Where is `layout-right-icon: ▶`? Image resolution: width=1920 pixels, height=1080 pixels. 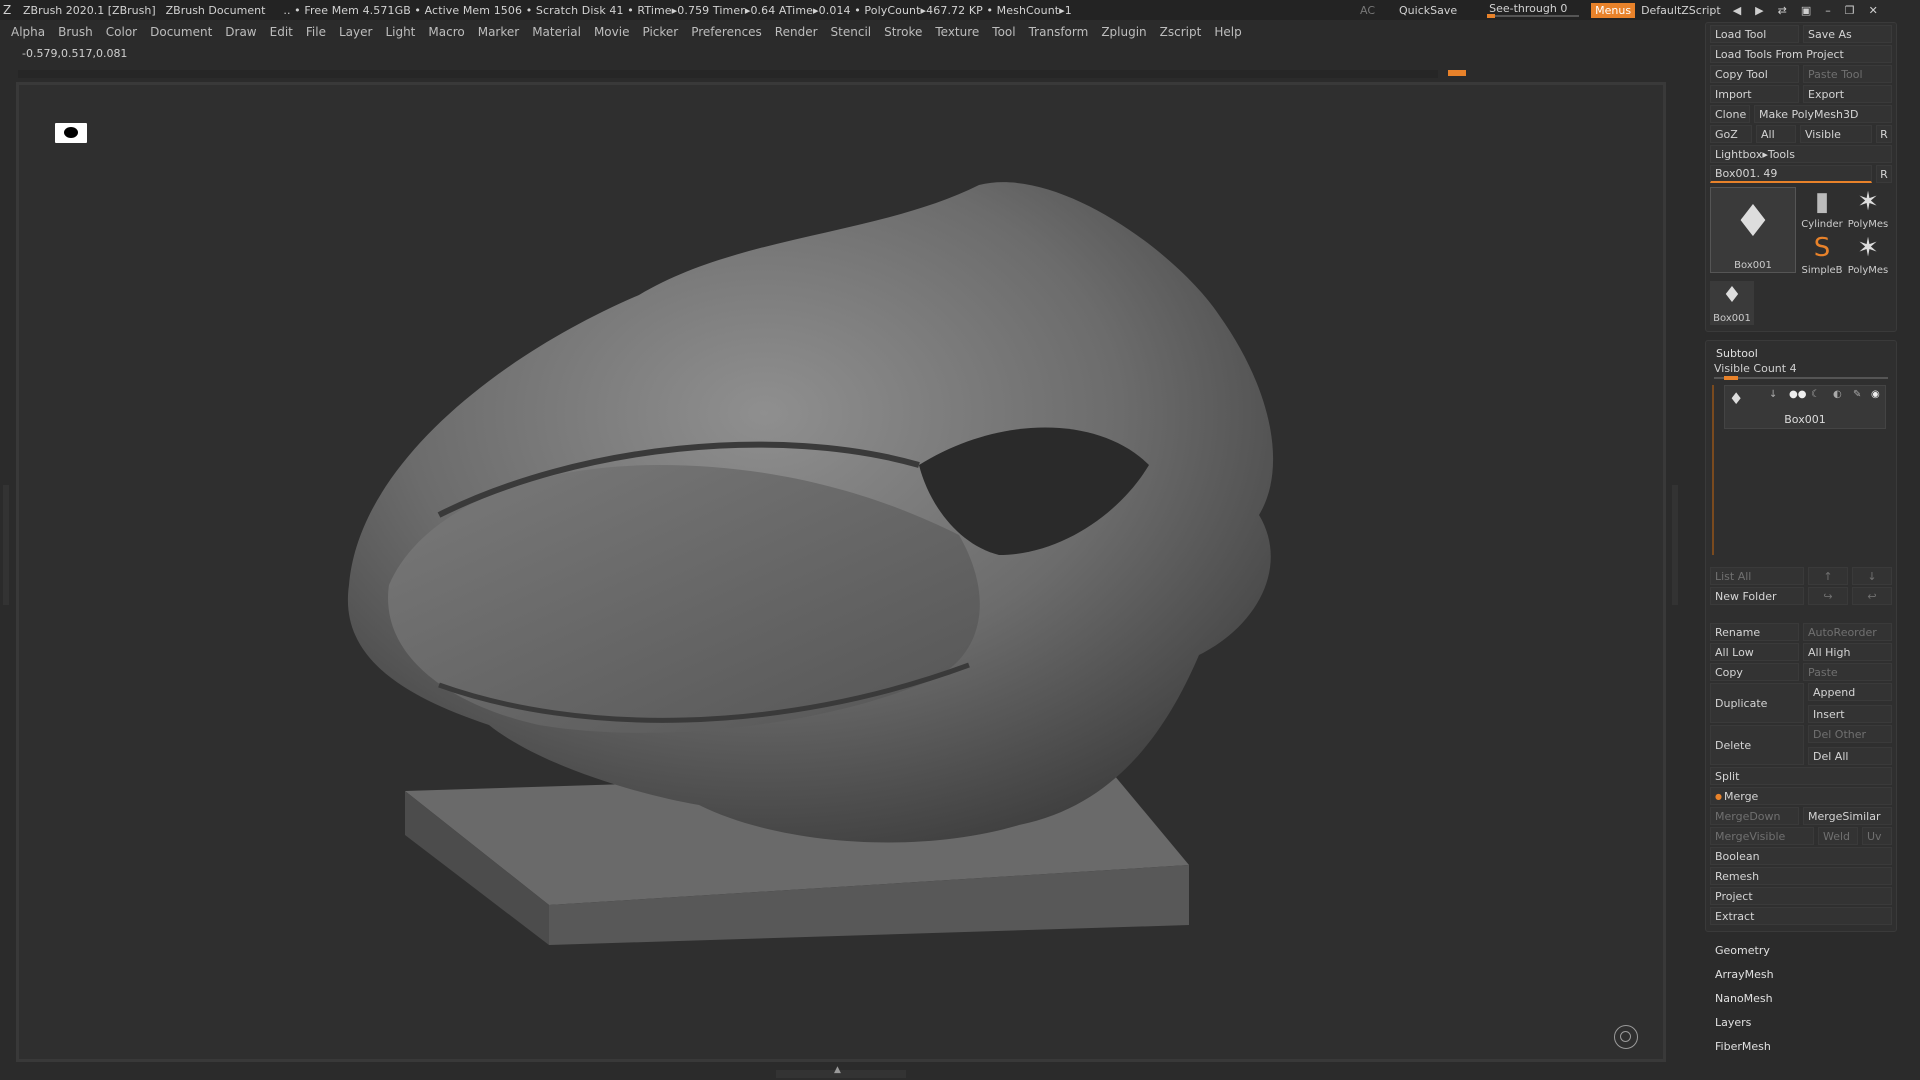 layout-right-icon: ▶ is located at coordinates (1759, 10).